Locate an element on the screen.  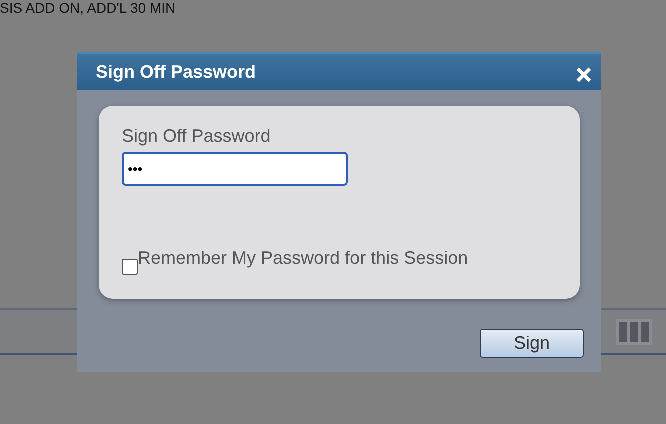
sign-button: Sign is located at coordinates (532, 343).